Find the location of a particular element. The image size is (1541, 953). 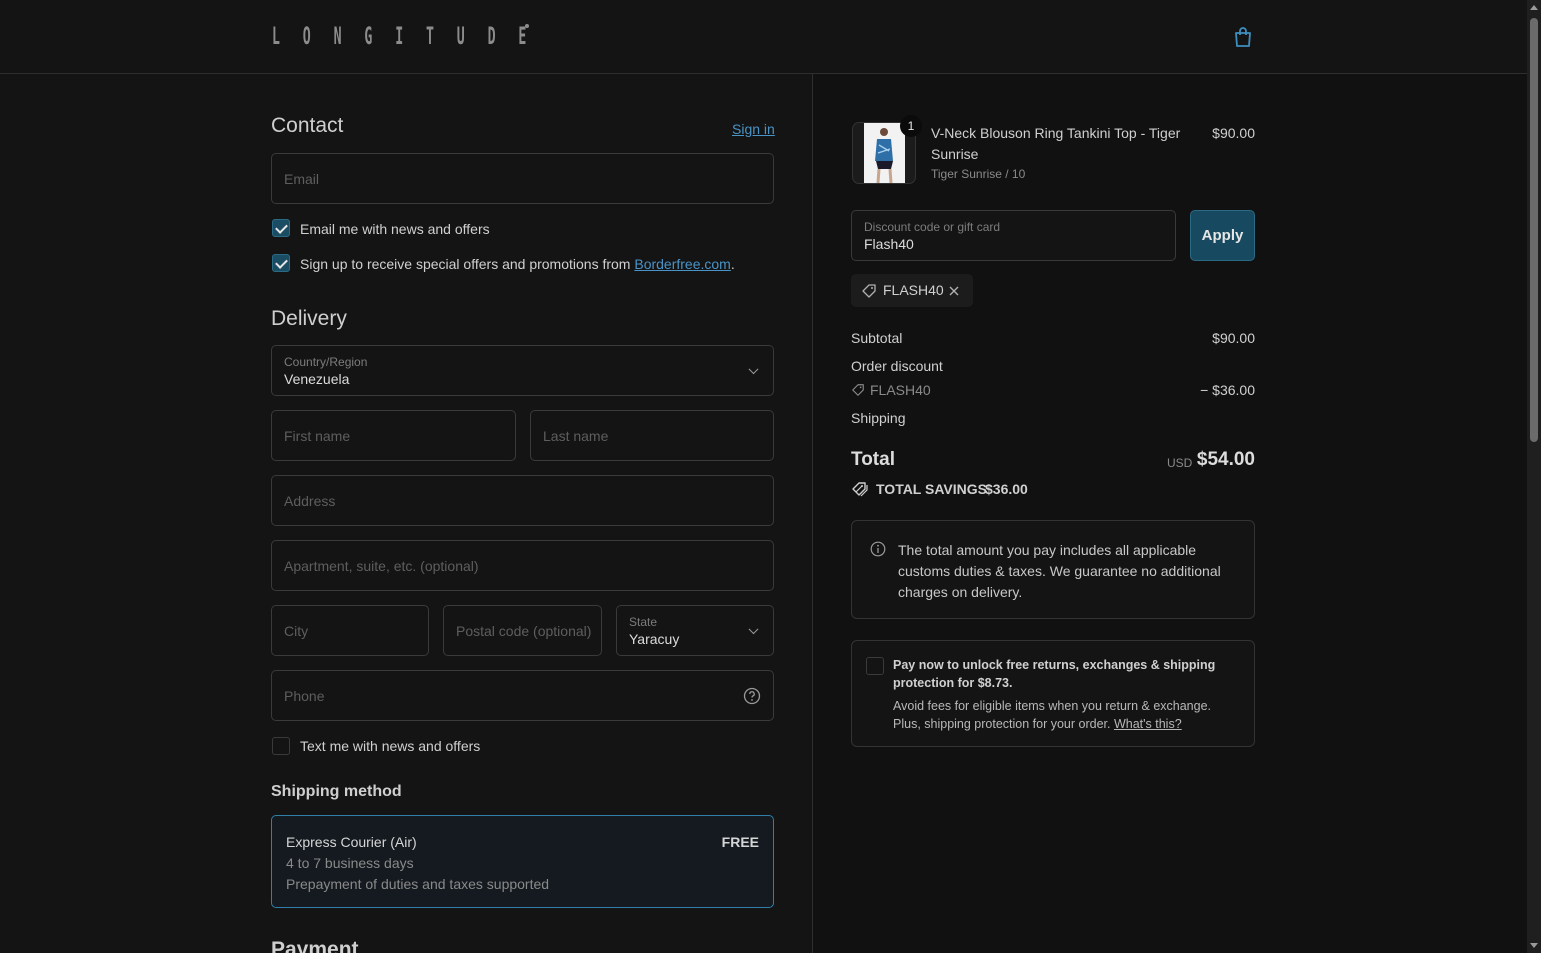

info-icon is located at coordinates (878, 549).